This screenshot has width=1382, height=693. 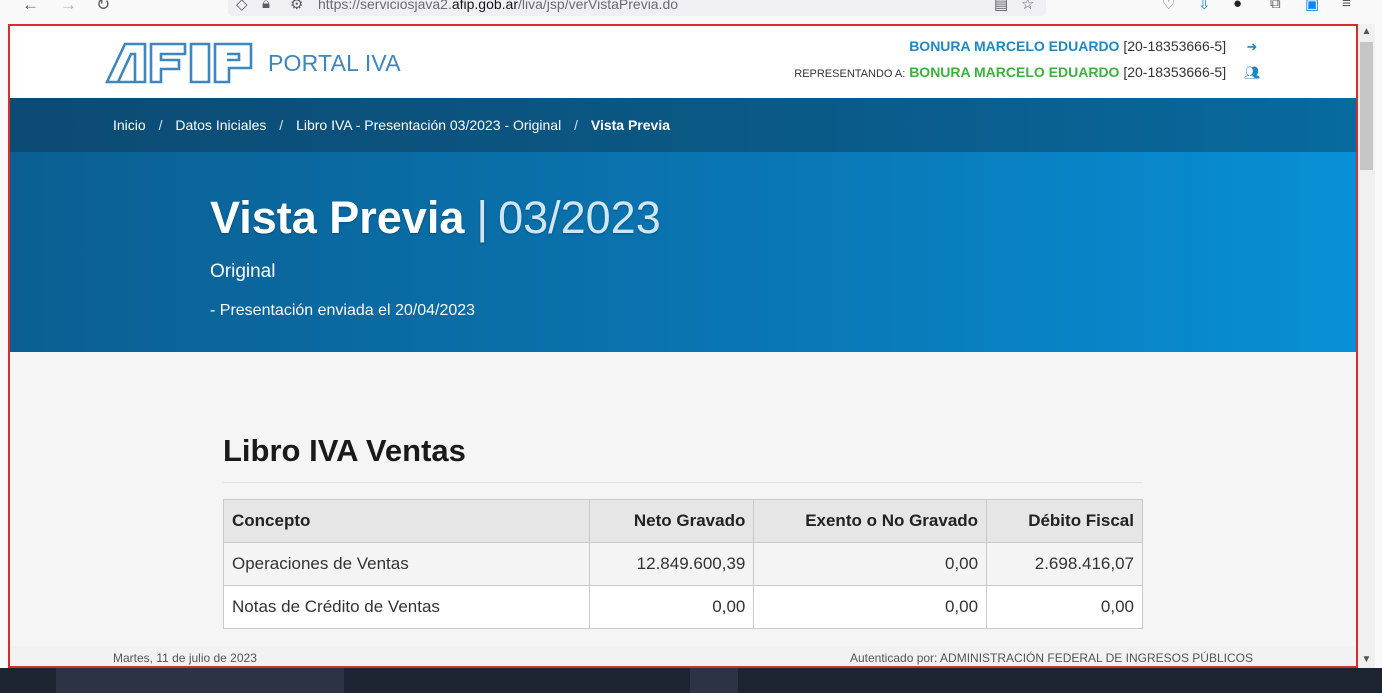 What do you see at coordinates (1237, 6) in the screenshot?
I see `account-icon: ●` at bounding box center [1237, 6].